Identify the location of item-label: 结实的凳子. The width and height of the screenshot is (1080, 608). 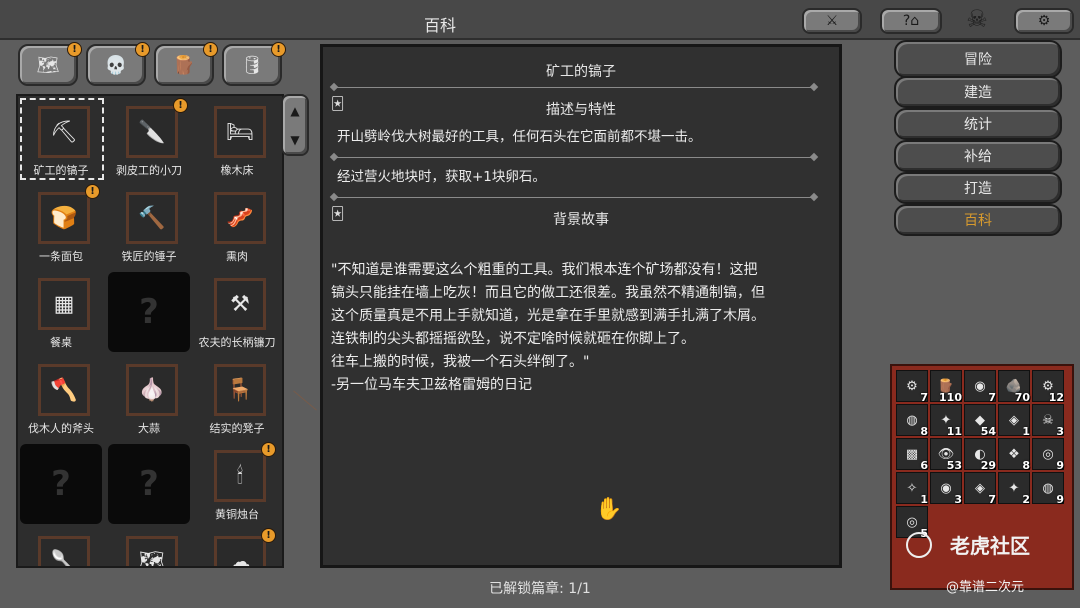
(237, 428).